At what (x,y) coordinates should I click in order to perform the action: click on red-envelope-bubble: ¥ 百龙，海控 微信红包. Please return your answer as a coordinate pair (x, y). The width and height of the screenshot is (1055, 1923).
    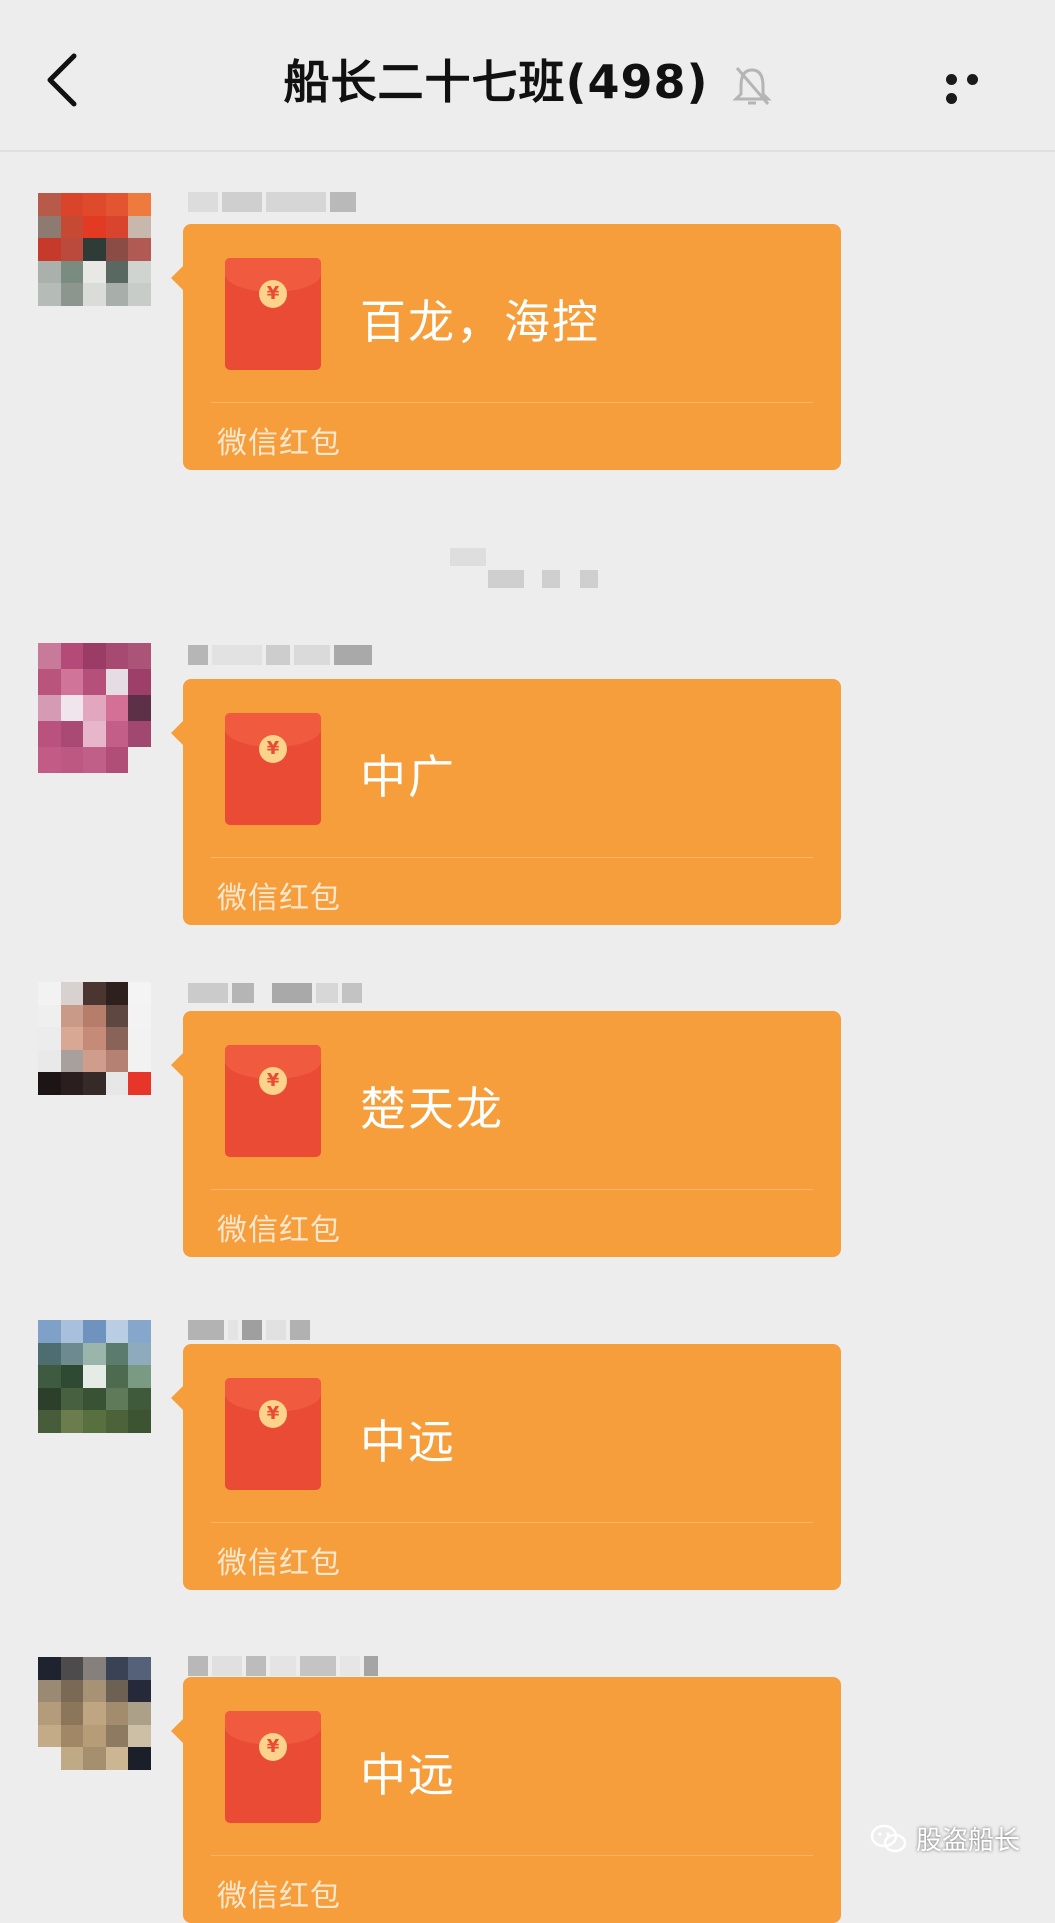
    Looking at the image, I should click on (506, 347).